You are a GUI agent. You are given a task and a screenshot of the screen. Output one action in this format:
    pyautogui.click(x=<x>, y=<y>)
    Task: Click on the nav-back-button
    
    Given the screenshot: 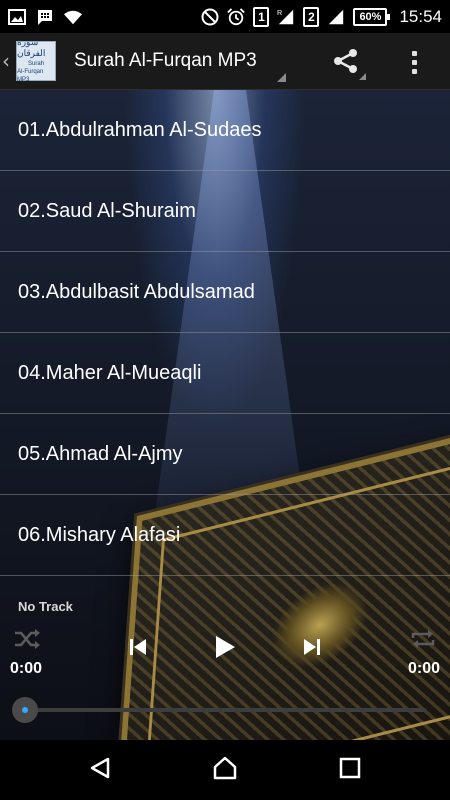 What is the action you would take?
    pyautogui.click(x=100, y=770)
    